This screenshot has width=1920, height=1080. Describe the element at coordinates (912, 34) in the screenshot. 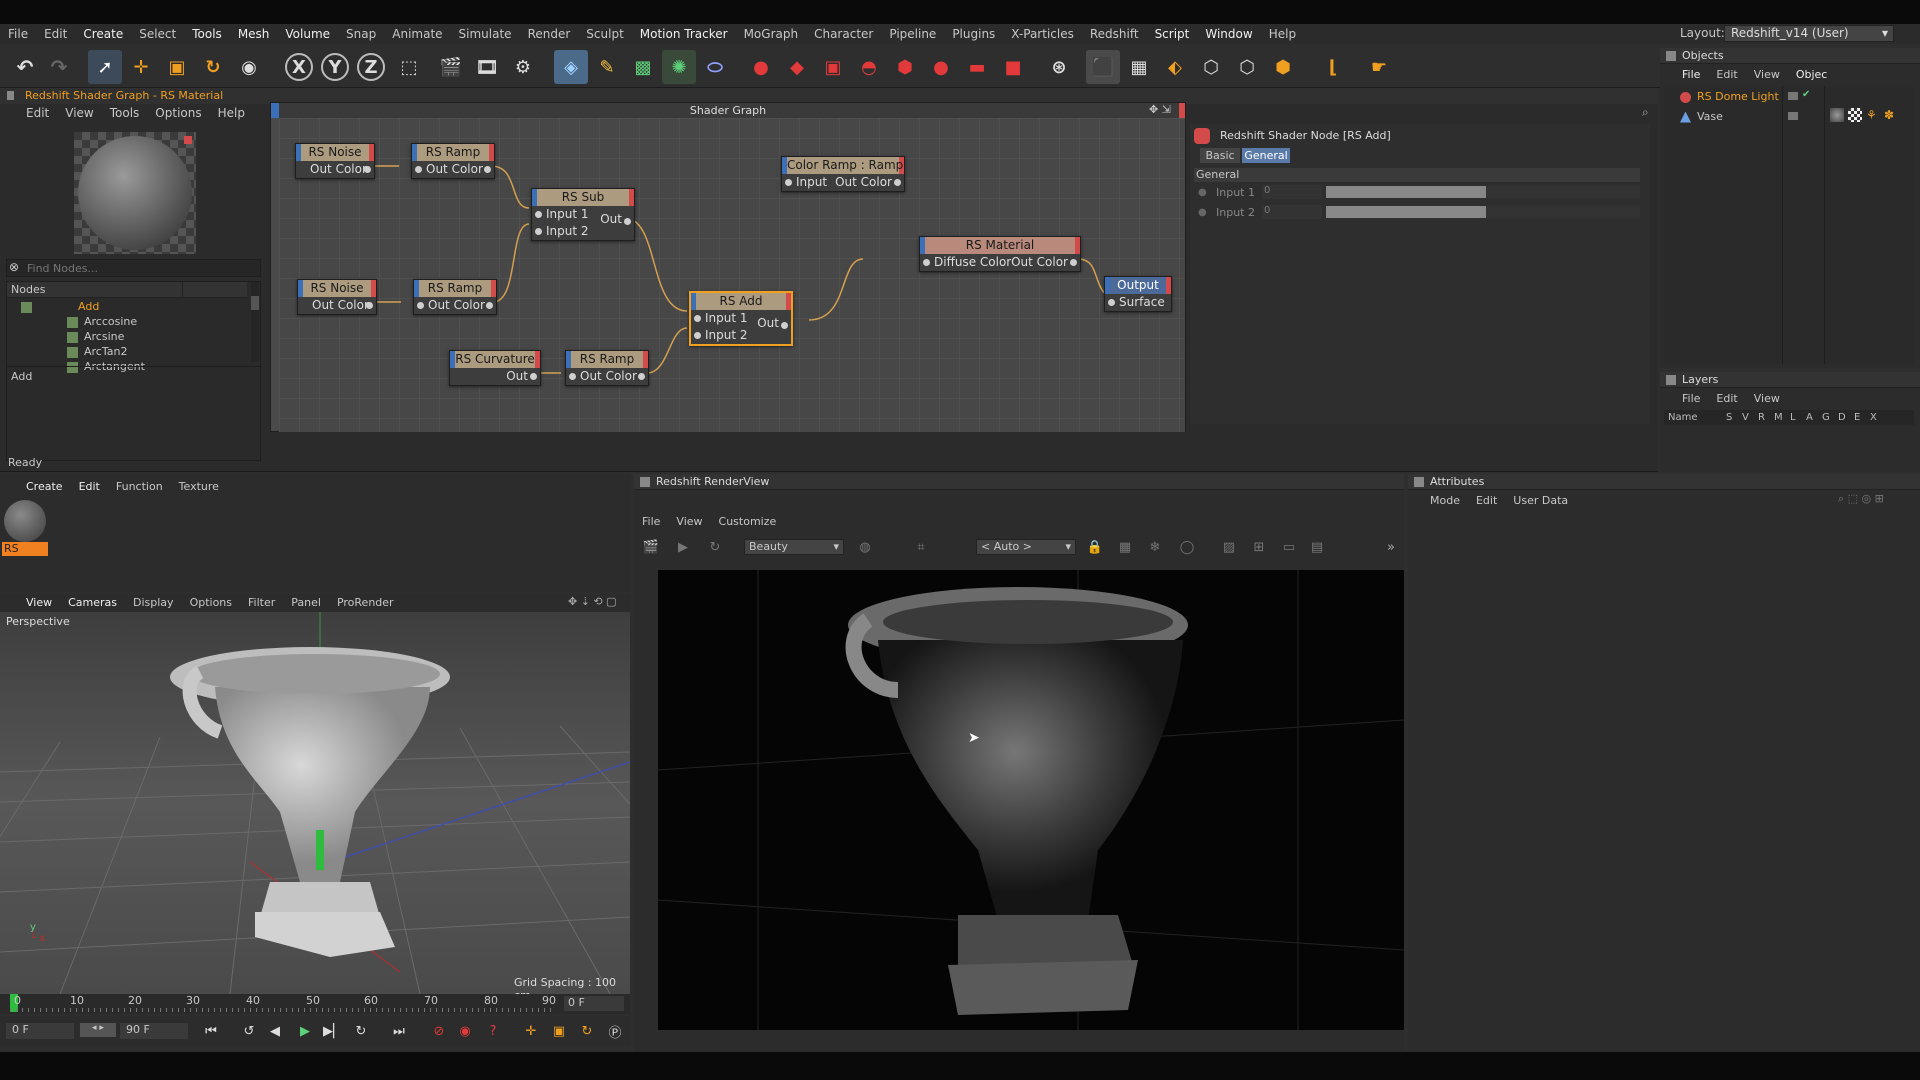

I see `menu-pipeline: Pipeline` at that location.